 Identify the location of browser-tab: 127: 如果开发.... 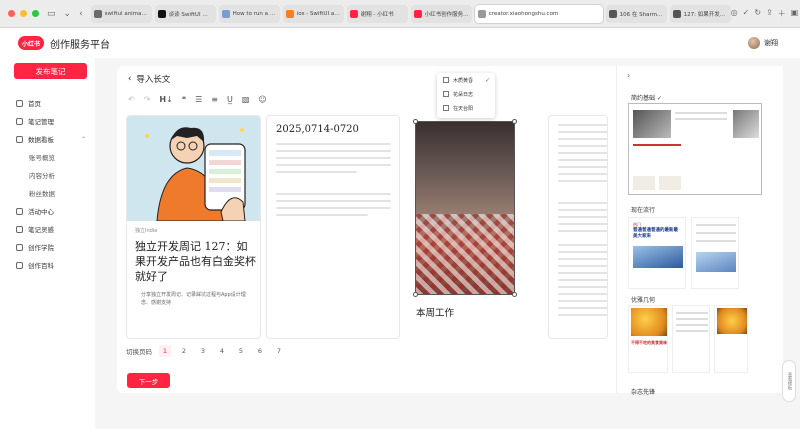
(700, 13).